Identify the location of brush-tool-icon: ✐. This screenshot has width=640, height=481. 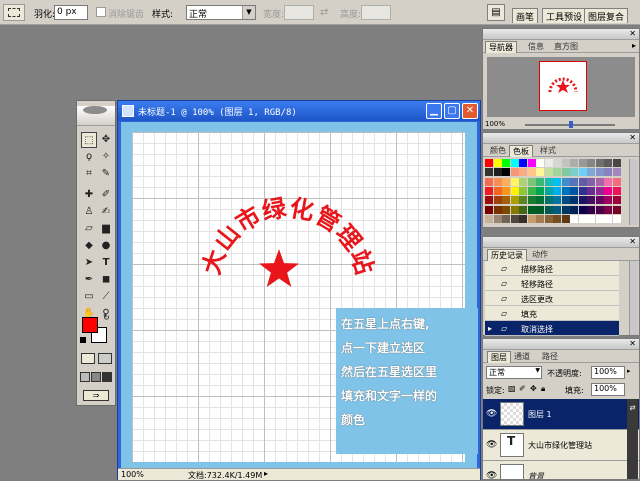
(106, 195).